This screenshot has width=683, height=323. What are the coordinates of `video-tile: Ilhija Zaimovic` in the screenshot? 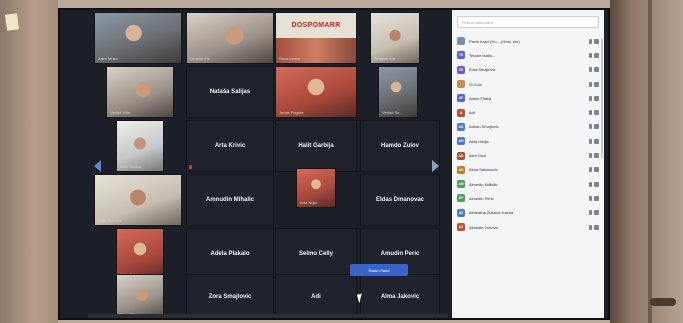 It's located at (140, 254).